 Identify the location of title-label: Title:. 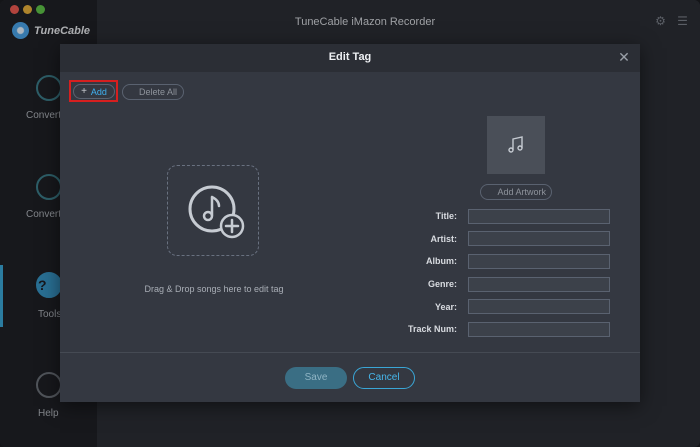
(446, 216).